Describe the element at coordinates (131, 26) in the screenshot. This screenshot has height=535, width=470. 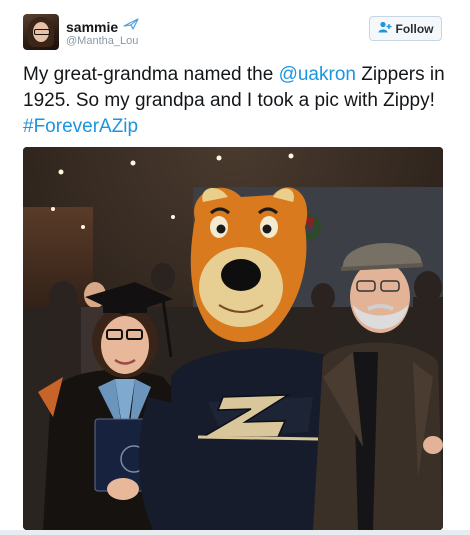
I see `airplane-icon` at that location.